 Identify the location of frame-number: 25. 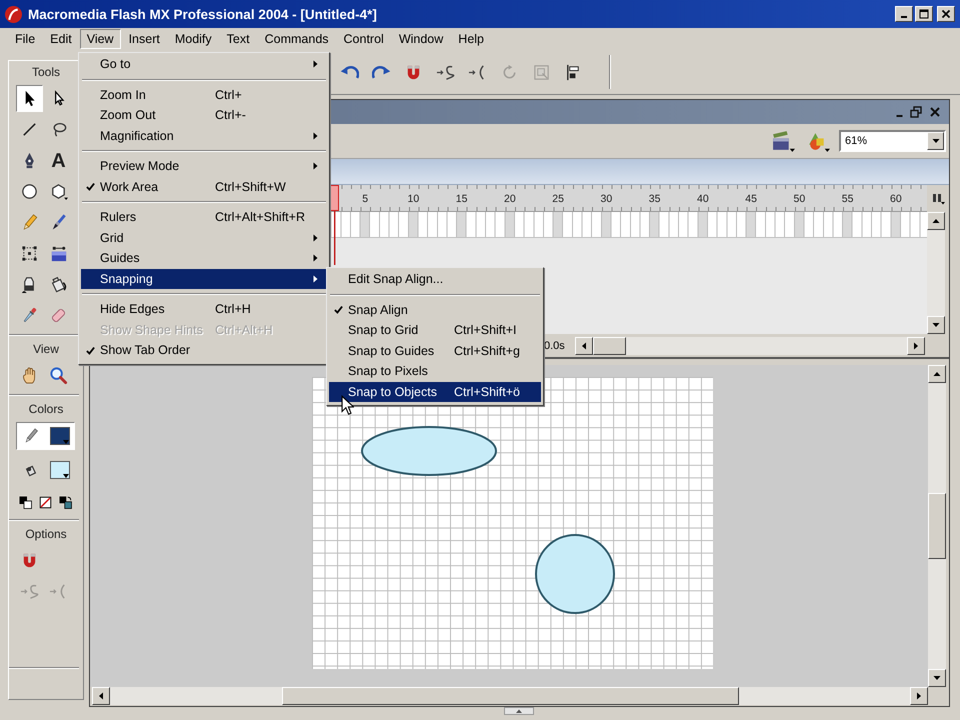
(558, 198).